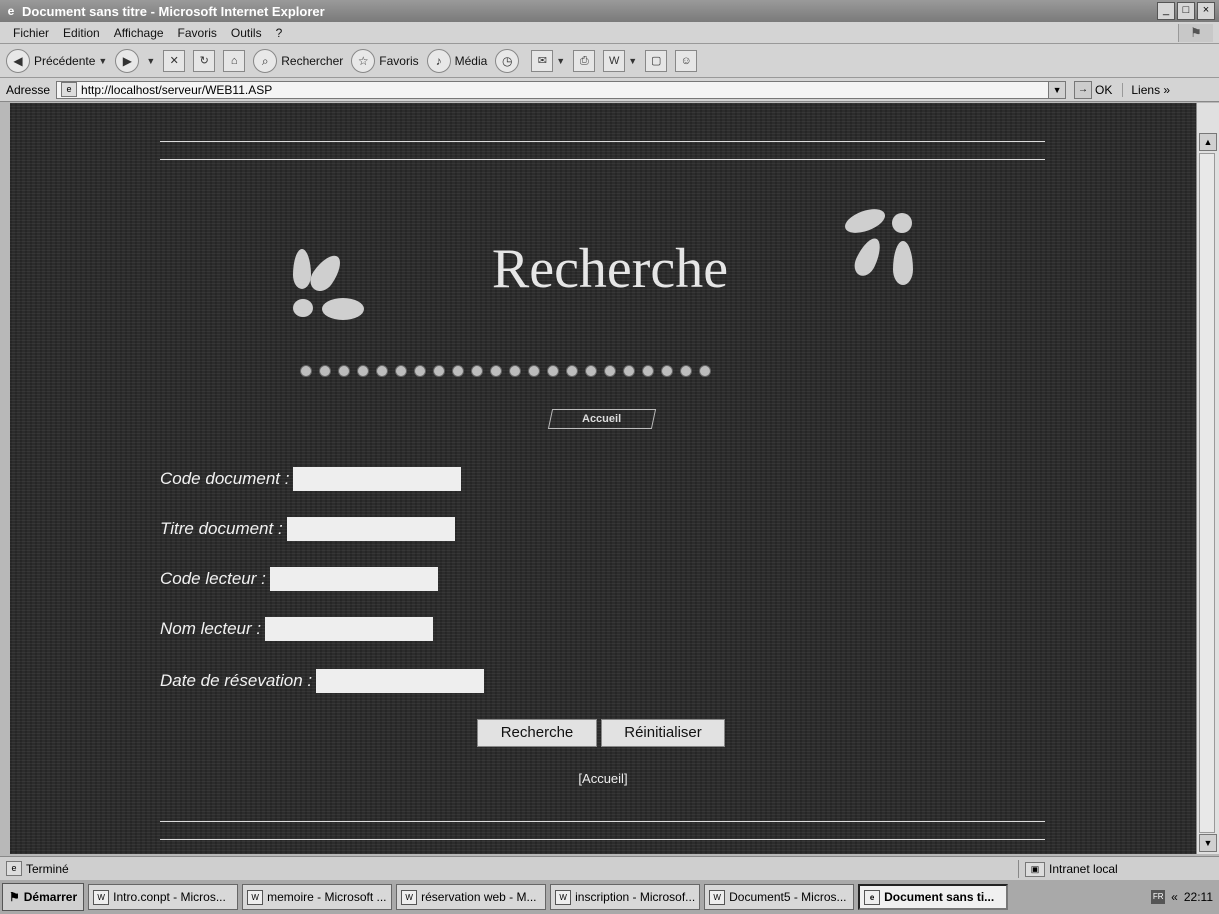 The width and height of the screenshot is (1219, 914). I want to click on intranet-icon: ▣, so click(1035, 869).